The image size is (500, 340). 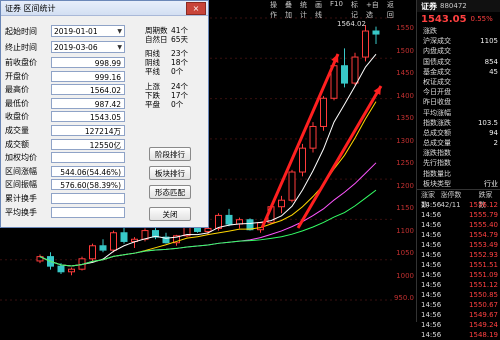 I want to click on tick-row: 14:56 1551.09, so click(x=458, y=275).